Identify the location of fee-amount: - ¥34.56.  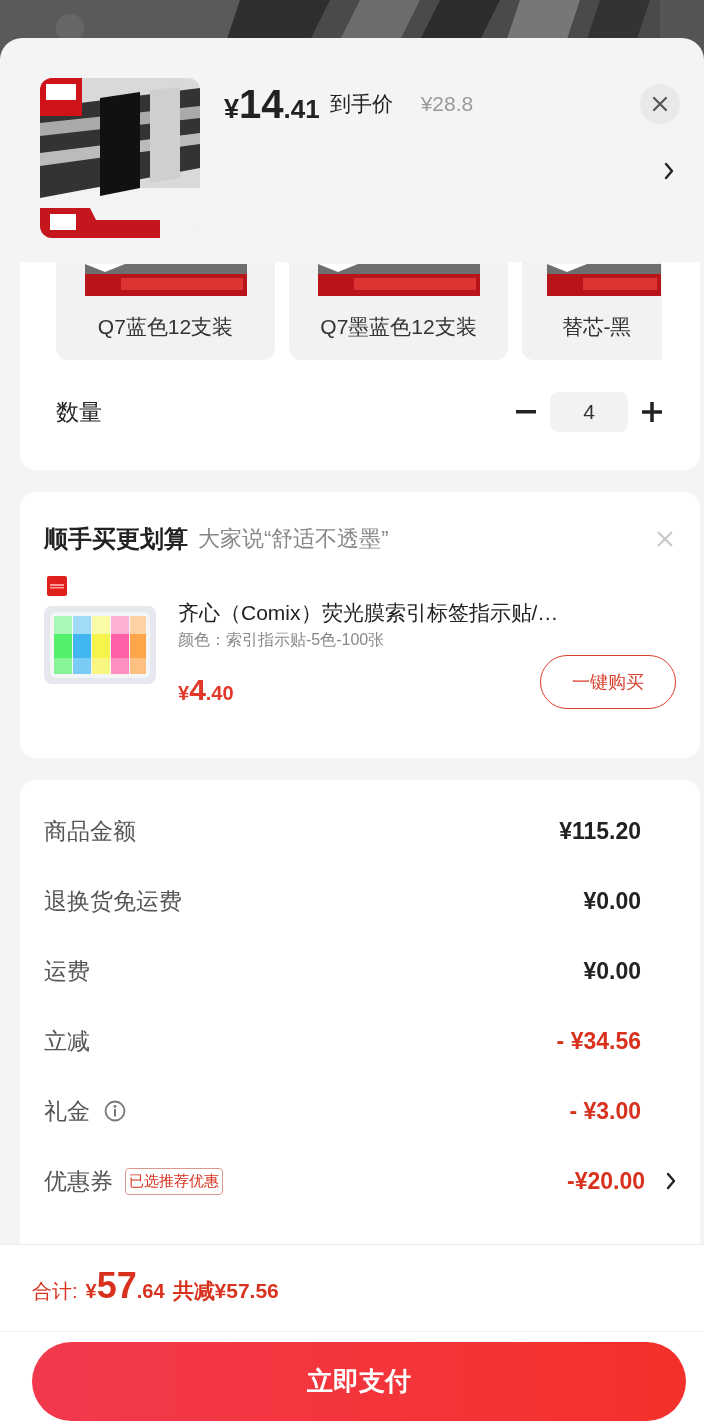
(598, 1041).